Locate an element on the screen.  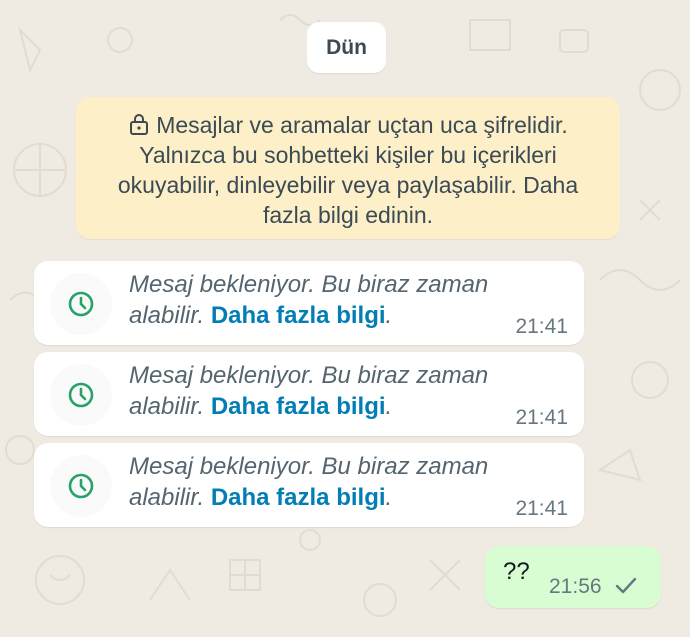
lock-icon is located at coordinates (139, 124).